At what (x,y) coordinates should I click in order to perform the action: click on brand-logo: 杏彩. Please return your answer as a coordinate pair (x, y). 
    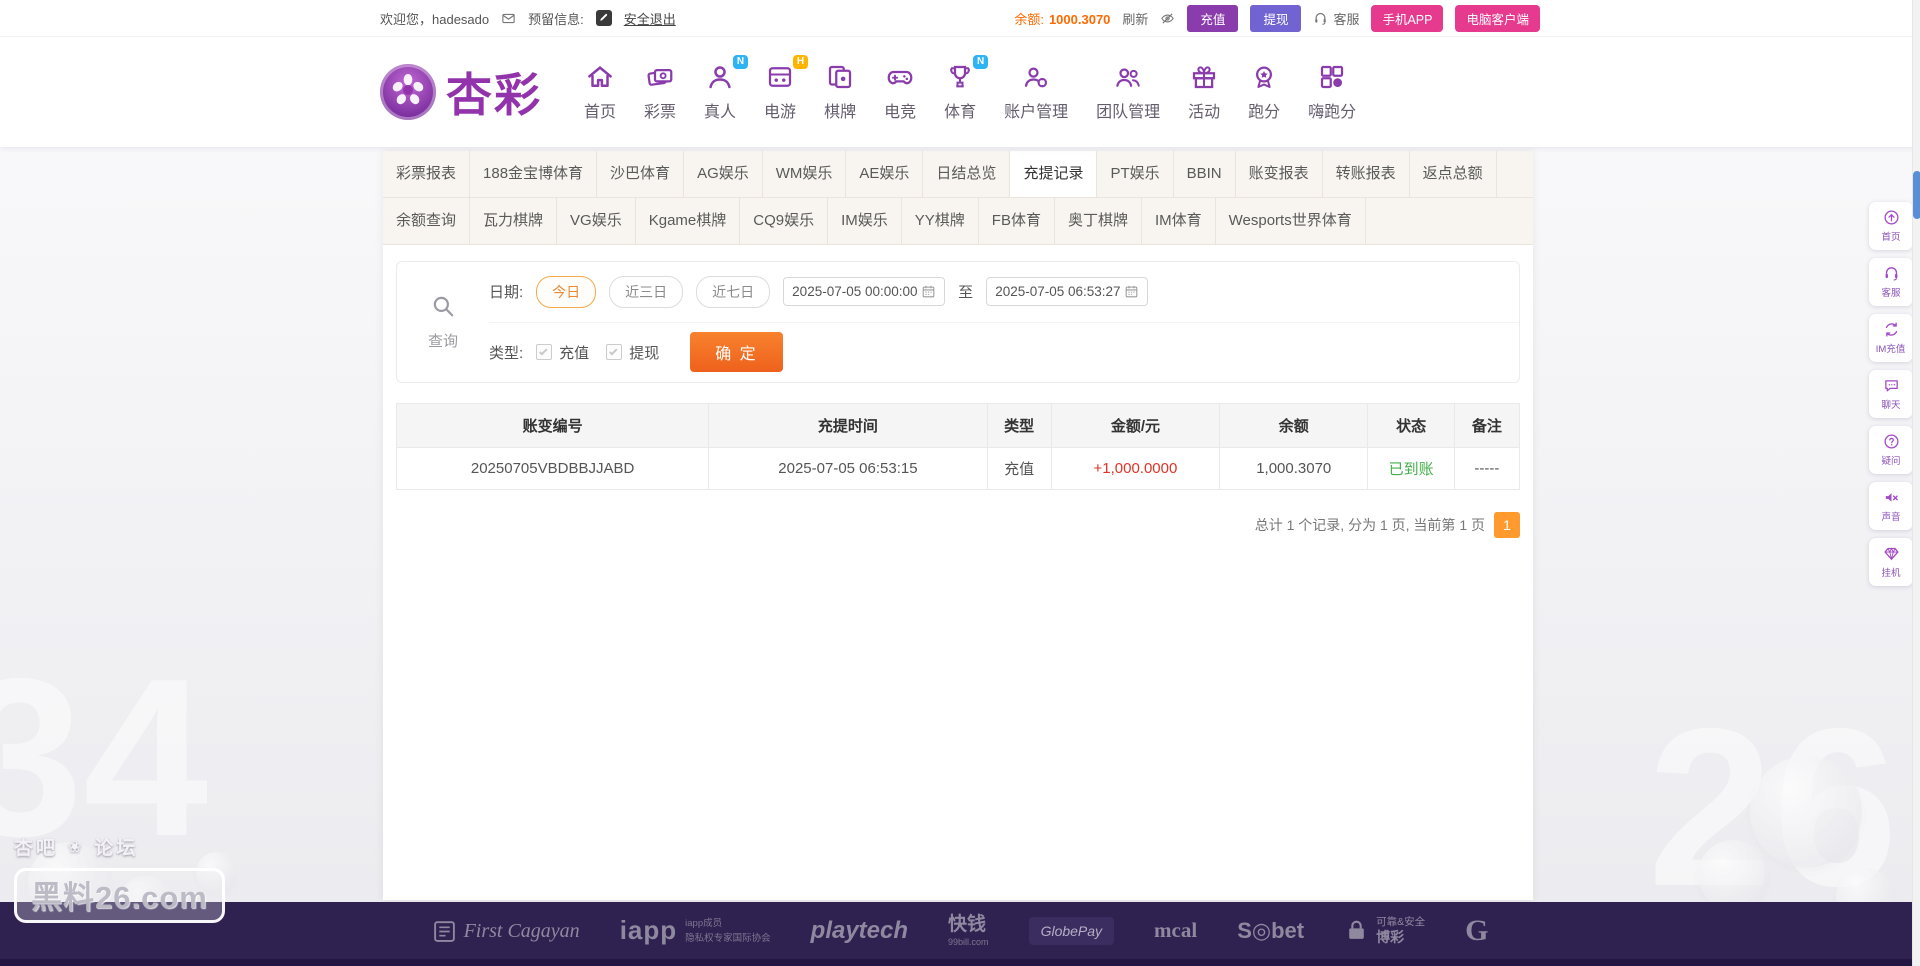
    Looking at the image, I should click on (461, 92).